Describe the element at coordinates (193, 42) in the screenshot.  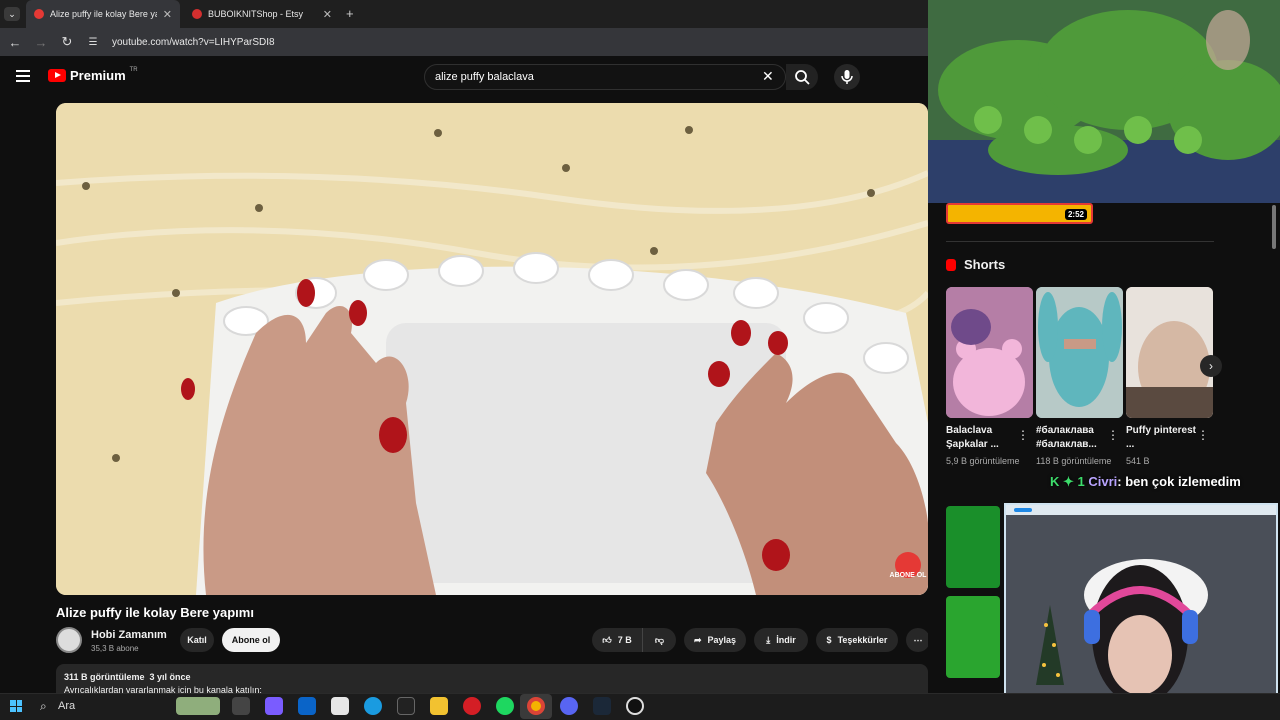
I see `url-field: youtube.com/watch?v=LIHYParSDI8` at that location.